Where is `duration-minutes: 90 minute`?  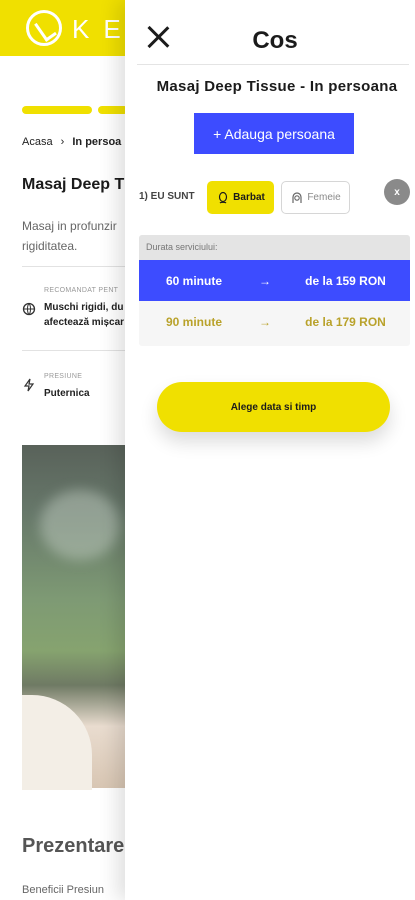
duration-minutes: 90 minute is located at coordinates (193, 321).